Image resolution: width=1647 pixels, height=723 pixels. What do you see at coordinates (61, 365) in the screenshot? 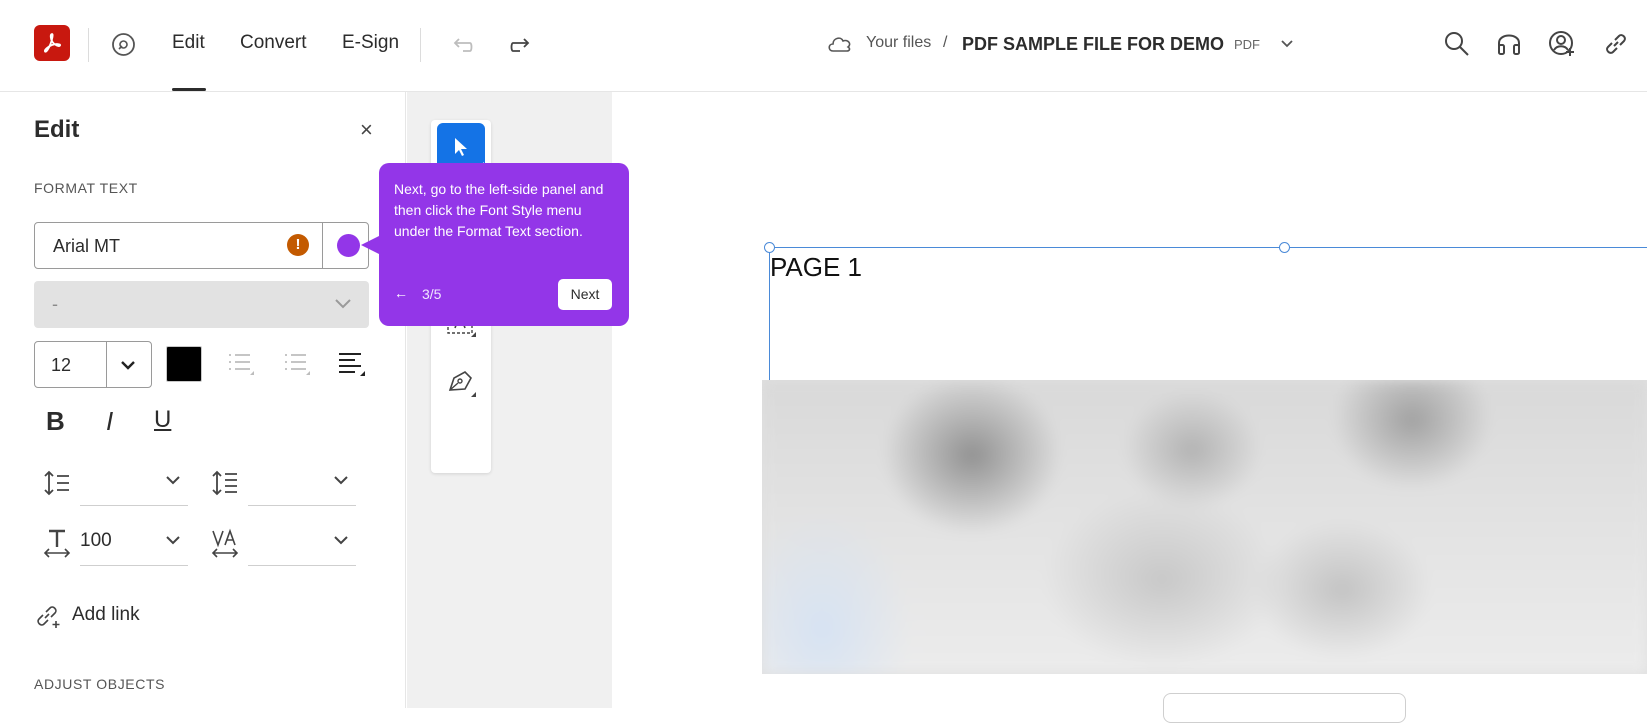
I see `font-size-value: 12` at bounding box center [61, 365].